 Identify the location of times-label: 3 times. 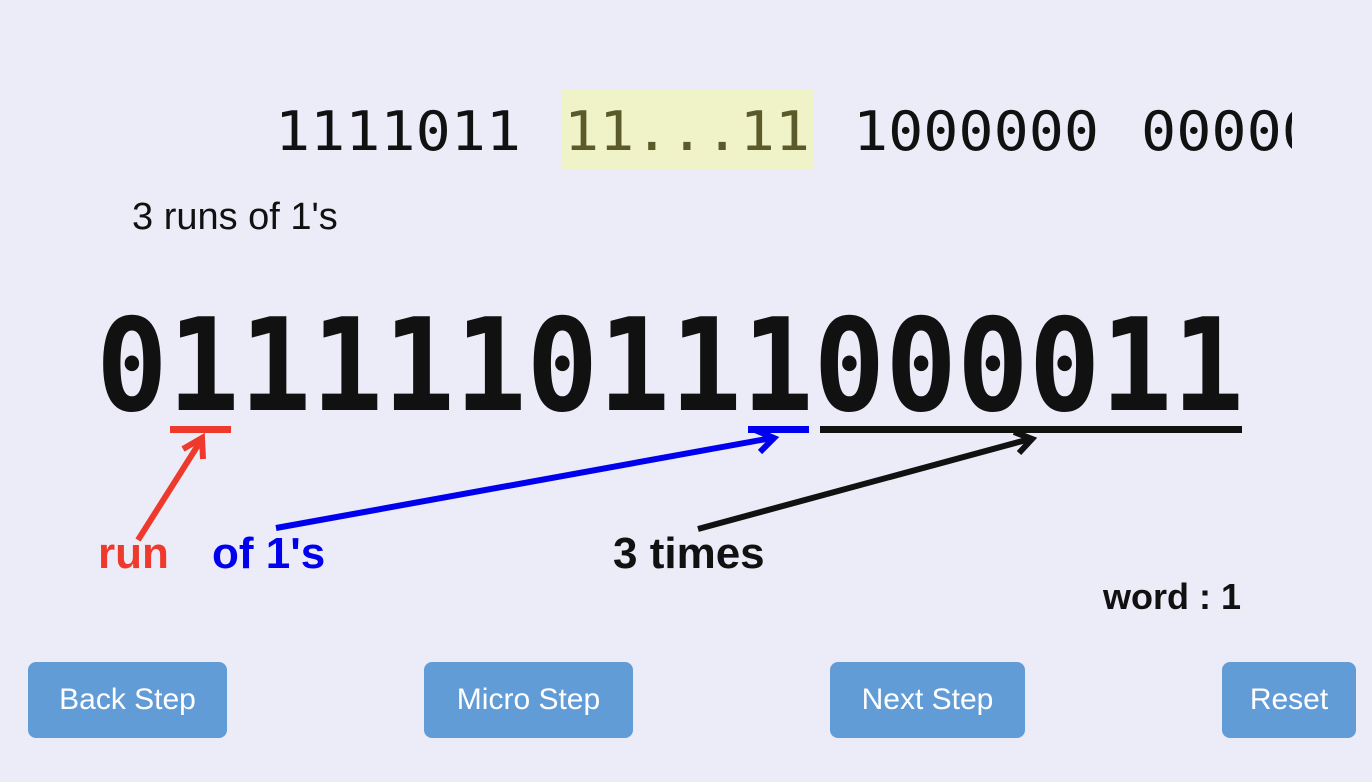
(689, 553).